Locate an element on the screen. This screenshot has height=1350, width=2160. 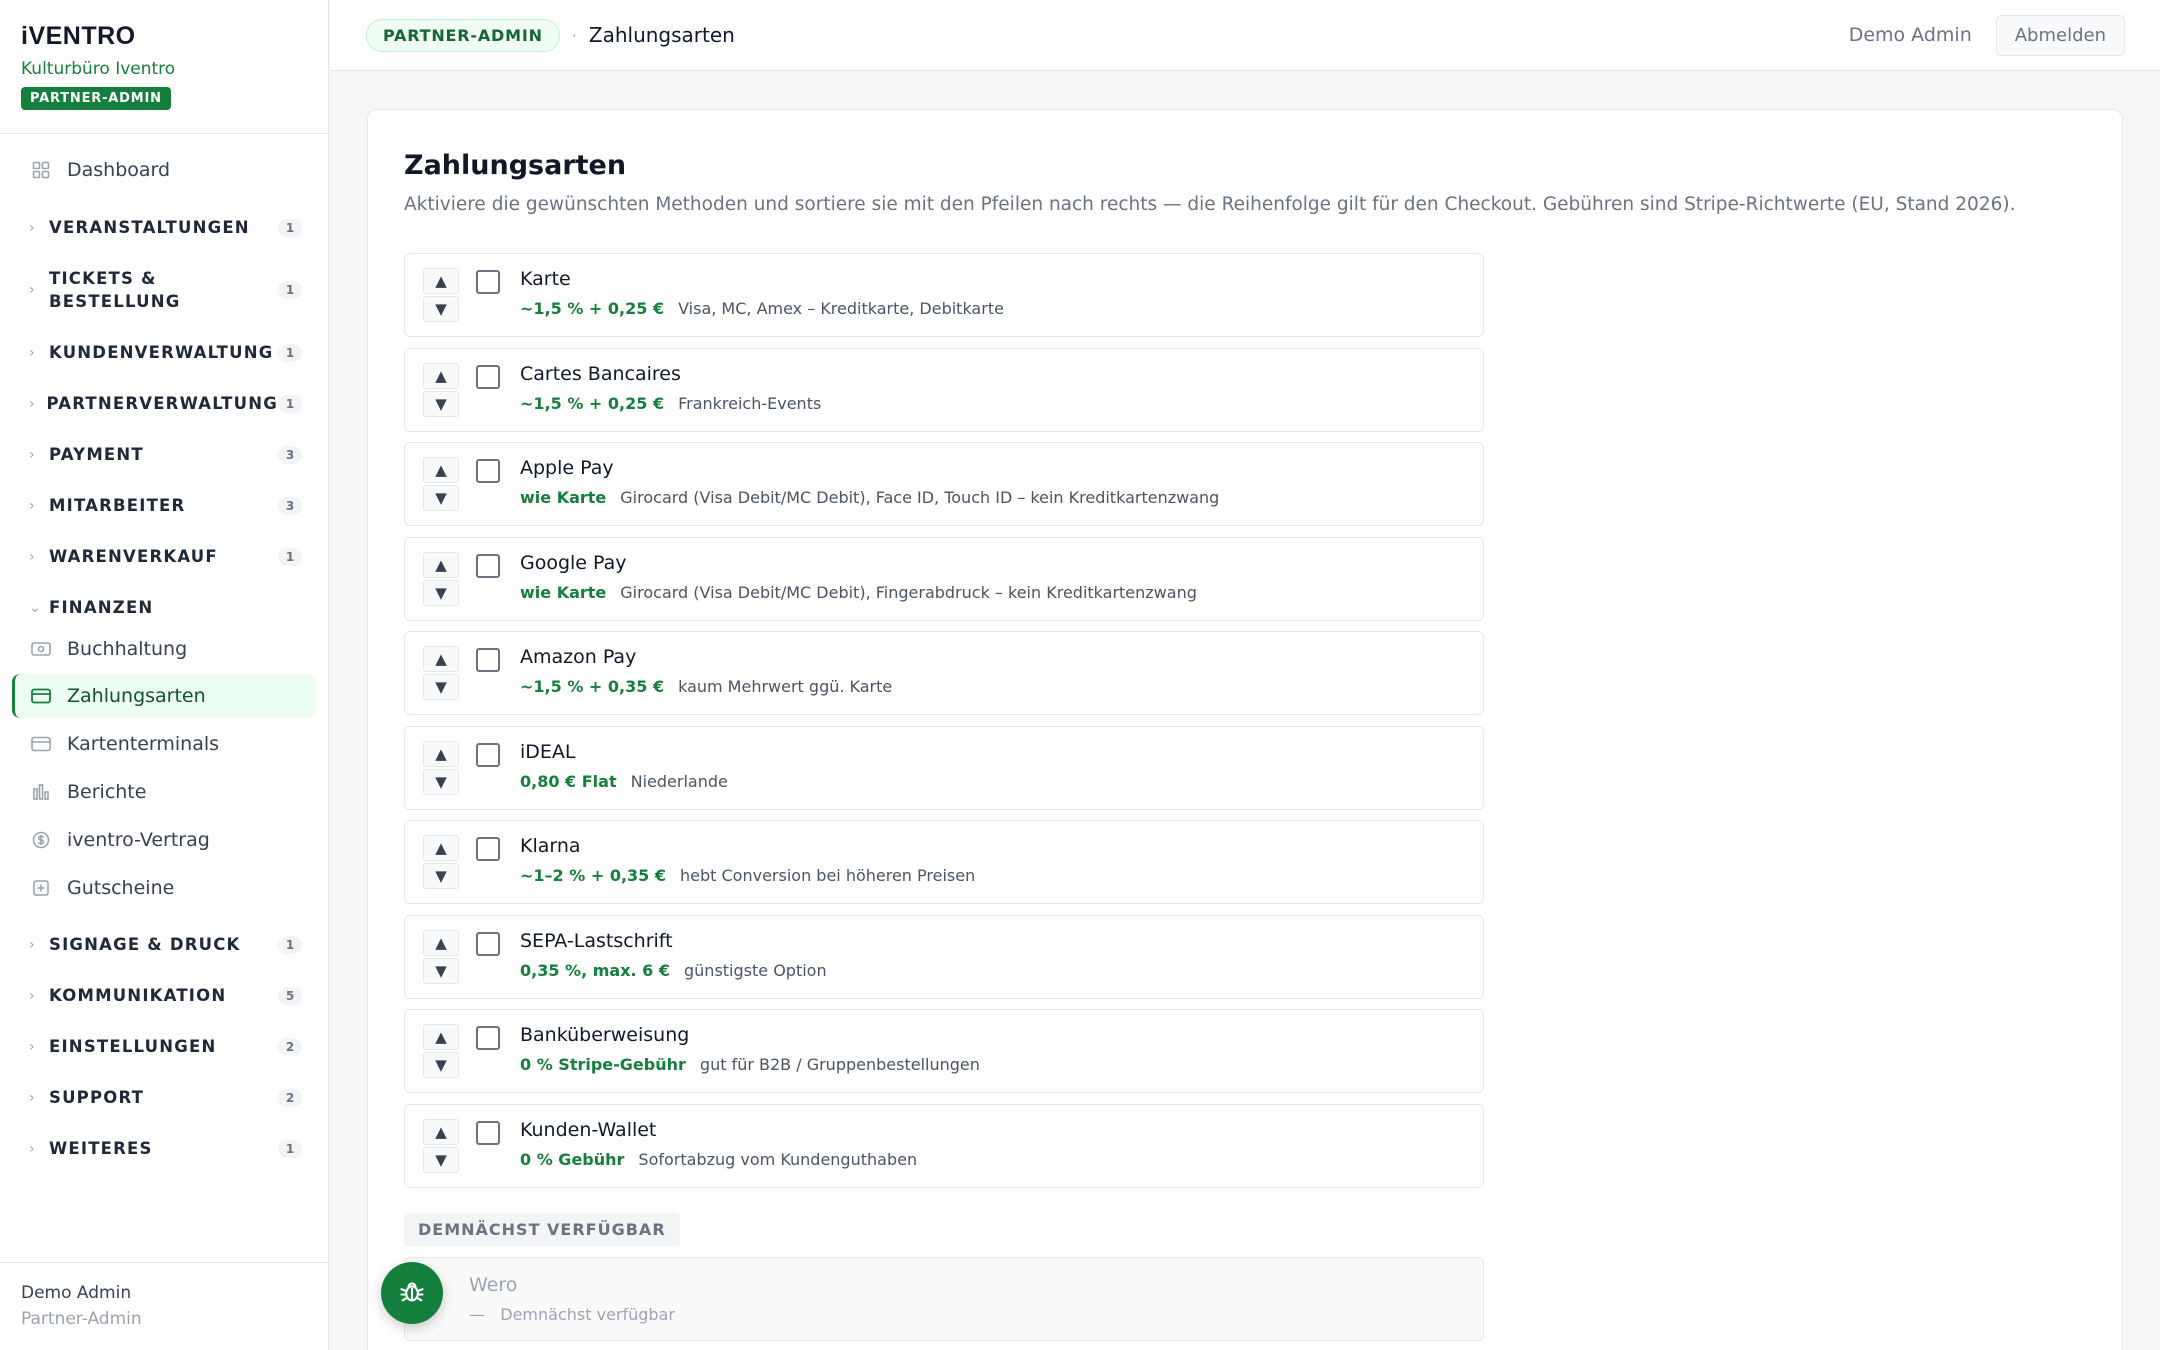
method-name: Karte is located at coordinates (545, 279).